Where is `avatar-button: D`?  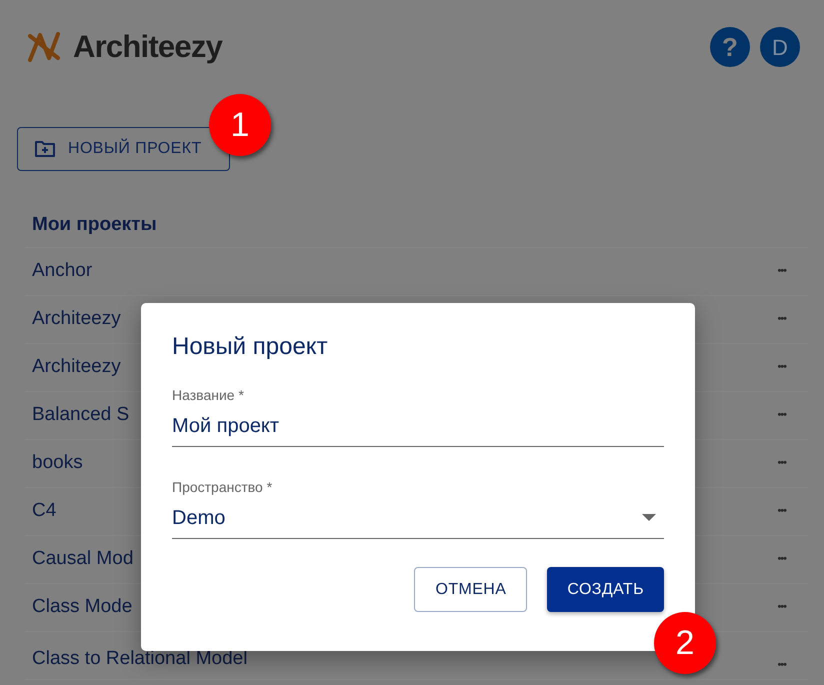
avatar-button: D is located at coordinates (780, 47).